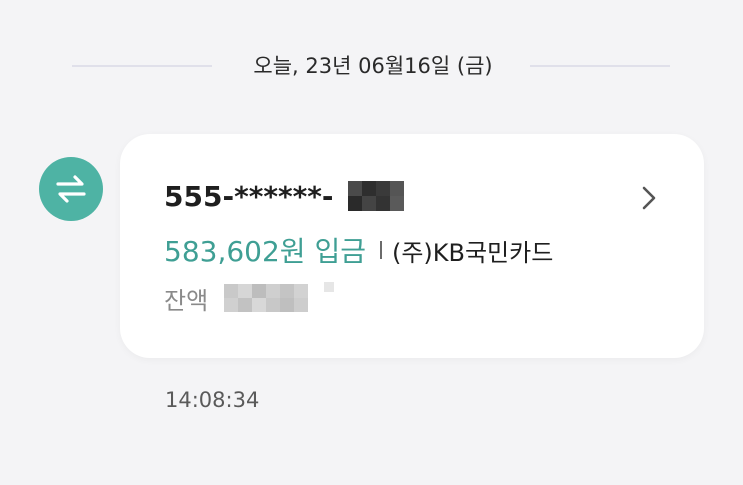 This screenshot has width=743, height=485. What do you see at coordinates (380, 250) in the screenshot?
I see `separator` at bounding box center [380, 250].